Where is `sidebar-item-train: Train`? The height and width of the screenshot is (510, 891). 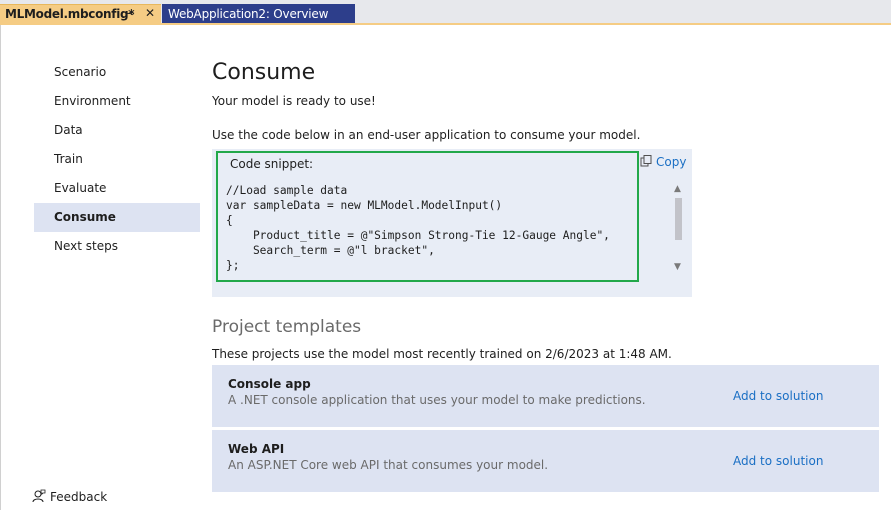
sidebar-item-train: Train is located at coordinates (117, 159).